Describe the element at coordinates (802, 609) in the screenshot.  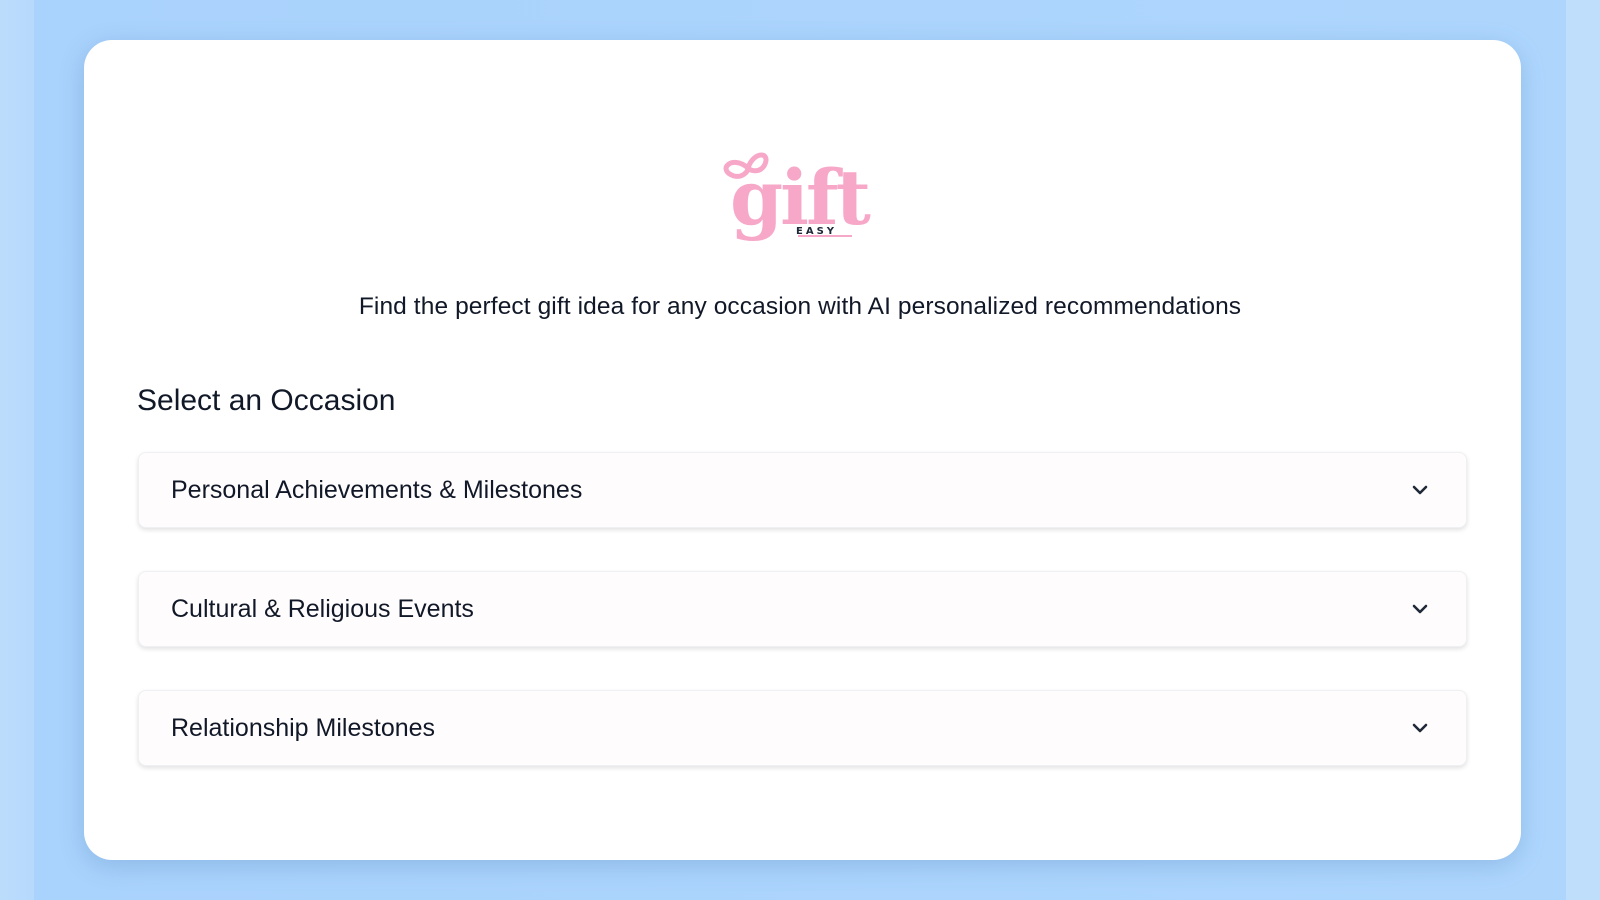
I see `accordion-cultural-religious: Cultural & Religious Events` at that location.